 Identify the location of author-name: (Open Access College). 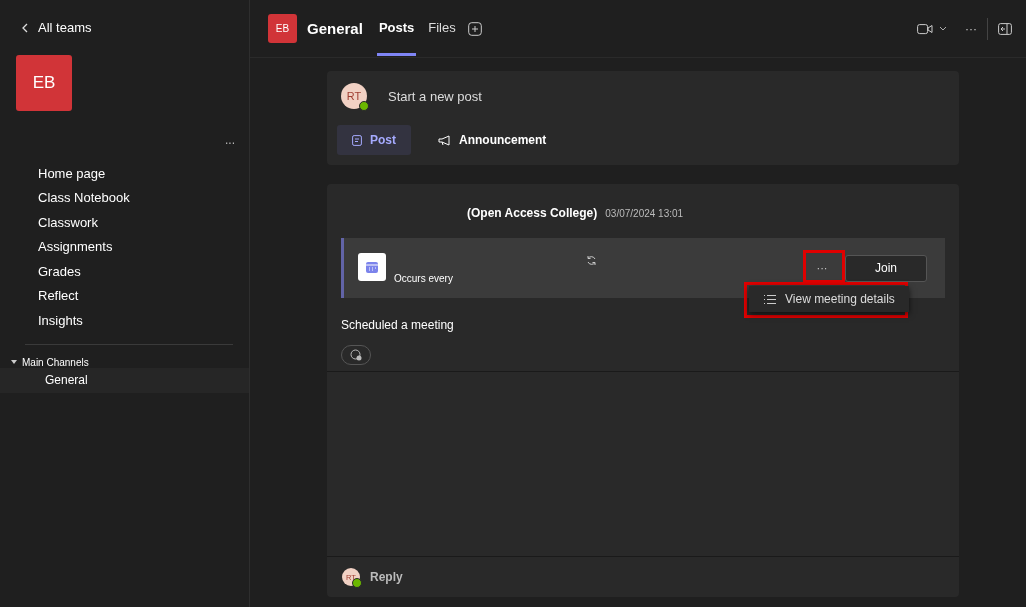
(532, 213).